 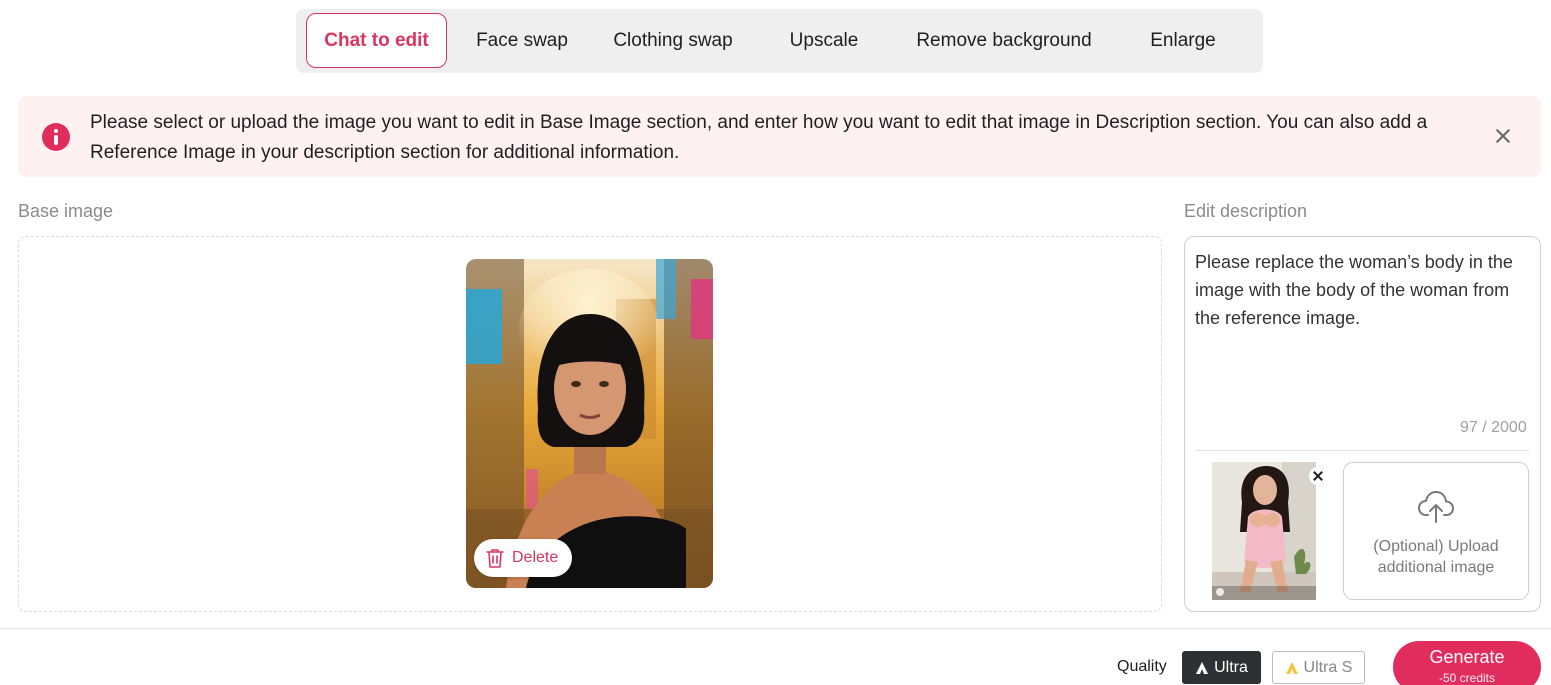 What do you see at coordinates (1436, 531) in the screenshot?
I see `upload-additional-image-button` at bounding box center [1436, 531].